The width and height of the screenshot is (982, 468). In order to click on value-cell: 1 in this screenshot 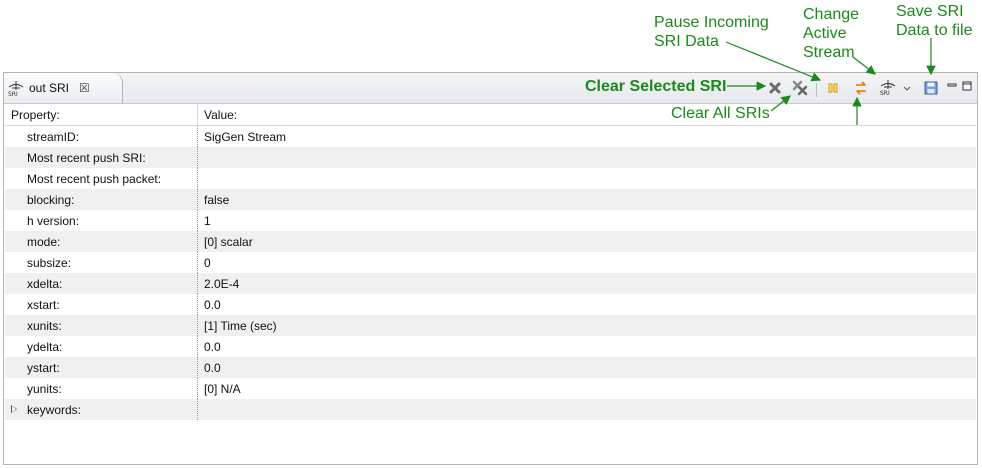, I will do `click(207, 220)`.